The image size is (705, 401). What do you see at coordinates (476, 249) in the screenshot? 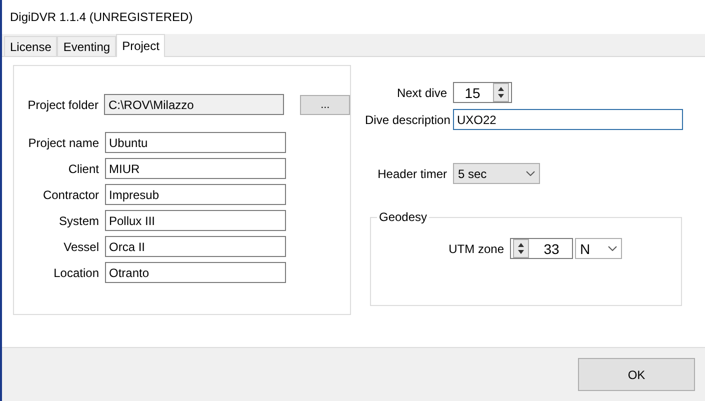
I see `field-label: UTM zone` at bounding box center [476, 249].